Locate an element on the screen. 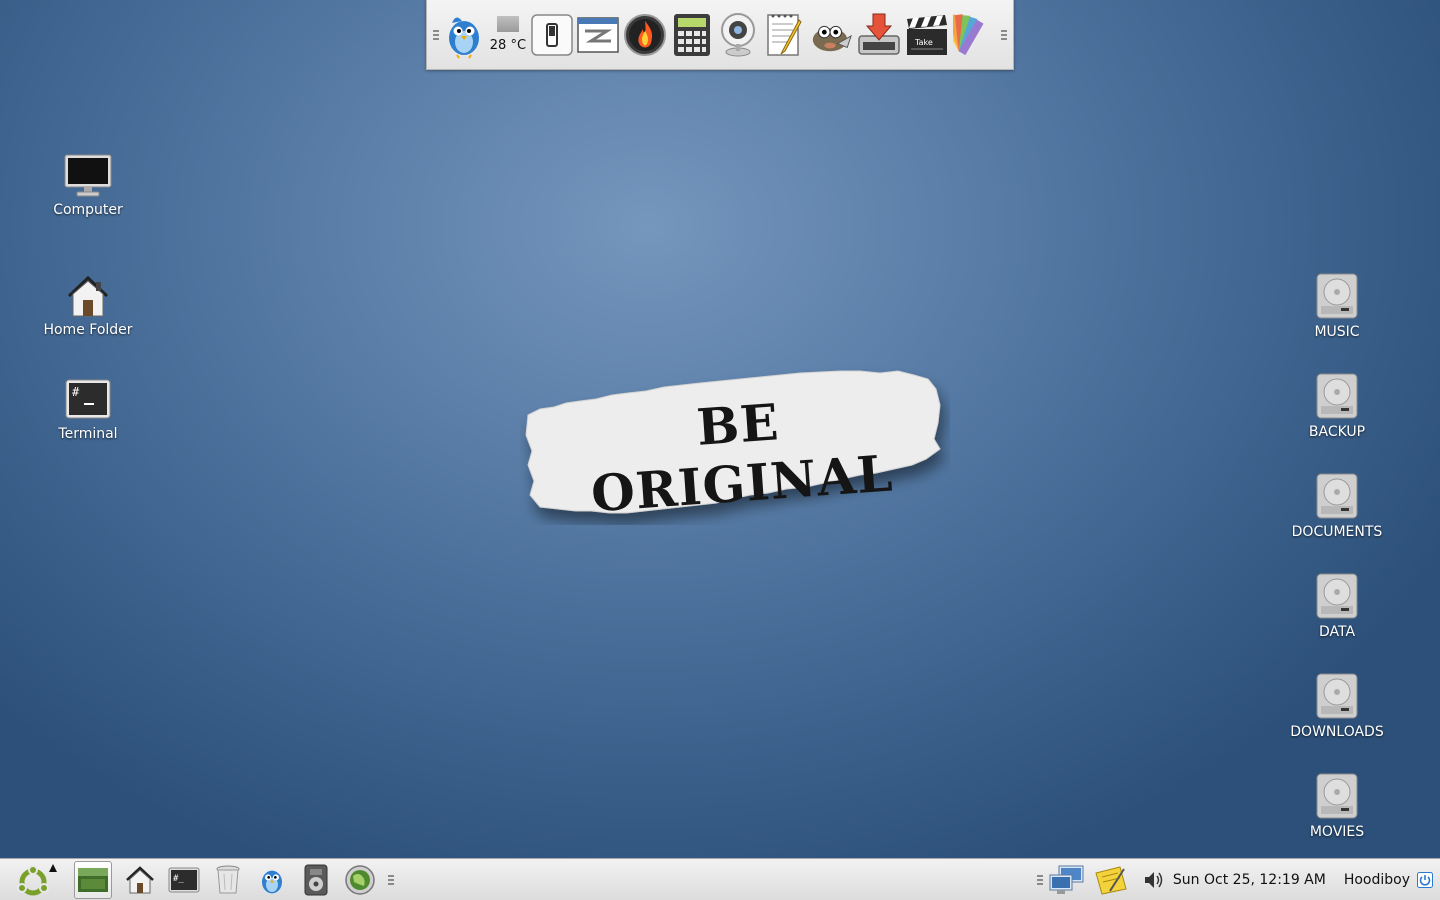  download-manager-icon is located at coordinates (879, 35).